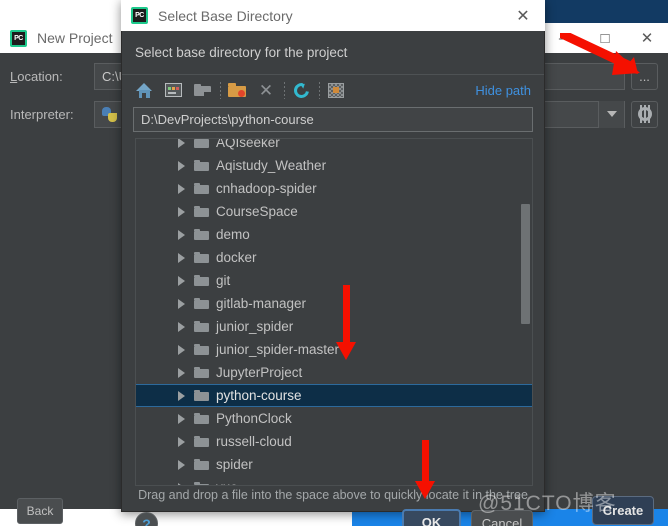 The image size is (668, 526). What do you see at coordinates (56, 38) in the screenshot?
I see `new-project-title-group: PC New Project` at bounding box center [56, 38].